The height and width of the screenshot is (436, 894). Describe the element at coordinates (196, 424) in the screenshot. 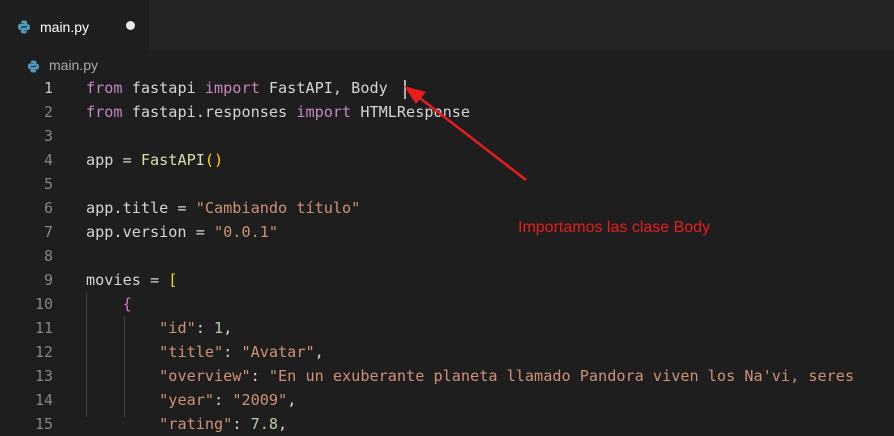

I see `code-token: "rating"` at that location.